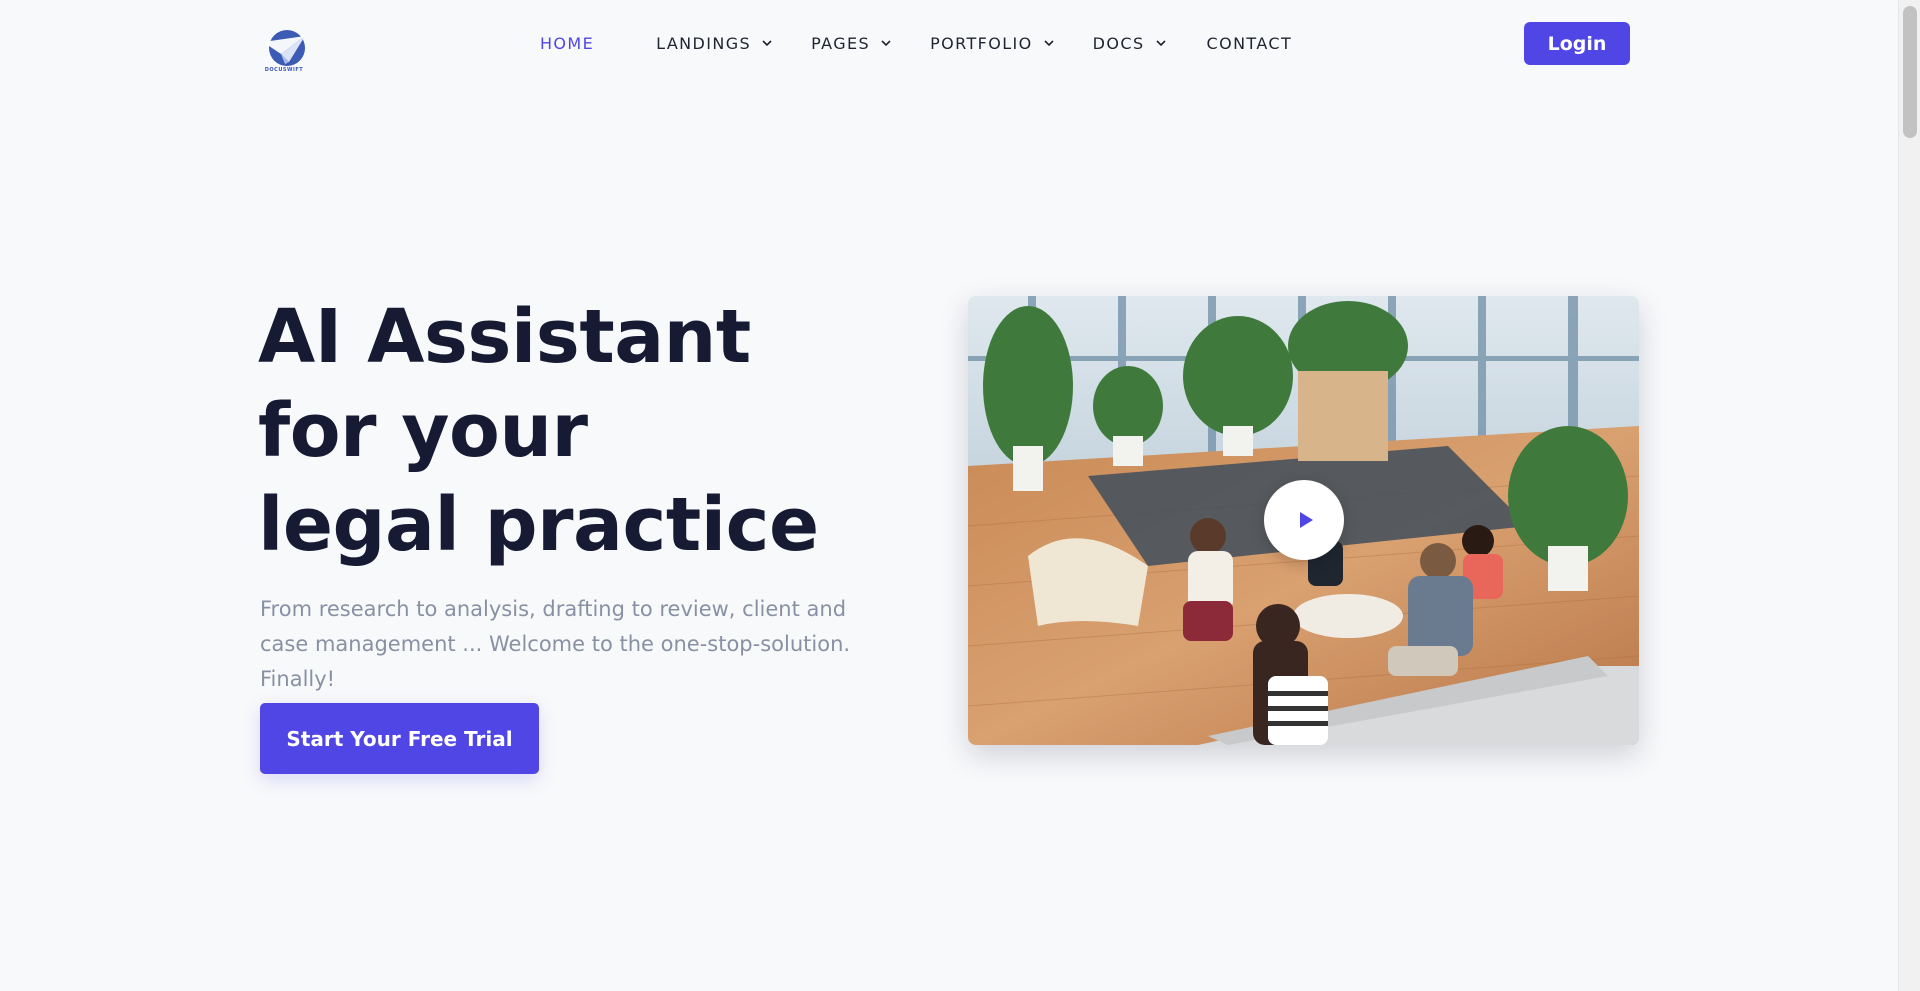 The height and width of the screenshot is (991, 1920). I want to click on nav-portfolio: PORTFOLIO, so click(992, 43).